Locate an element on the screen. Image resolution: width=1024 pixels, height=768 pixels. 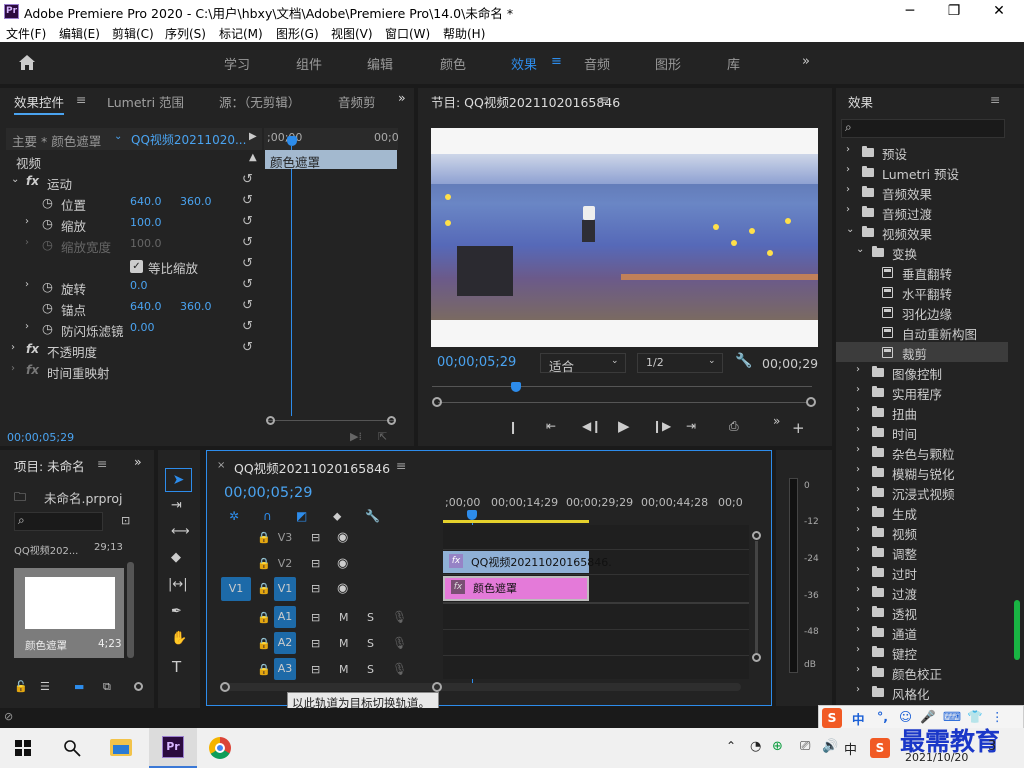
close-button: ✕ is located at coordinates (999, 11).